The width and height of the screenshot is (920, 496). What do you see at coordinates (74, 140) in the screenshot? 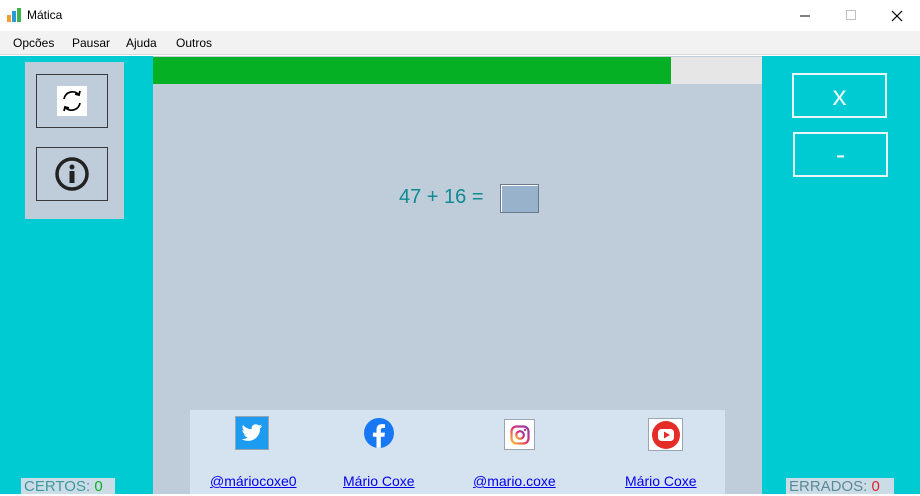
I see `tool-box` at bounding box center [74, 140].